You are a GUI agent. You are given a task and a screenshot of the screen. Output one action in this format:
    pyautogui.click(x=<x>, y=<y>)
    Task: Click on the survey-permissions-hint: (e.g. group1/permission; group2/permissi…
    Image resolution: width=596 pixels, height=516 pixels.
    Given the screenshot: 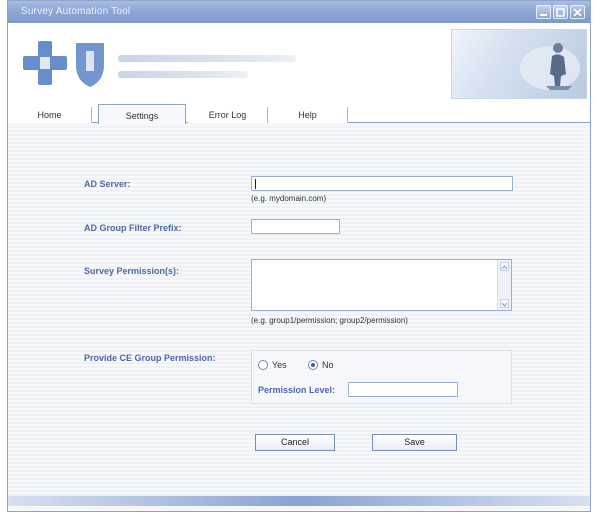 What is the action you would take?
    pyautogui.click(x=329, y=320)
    